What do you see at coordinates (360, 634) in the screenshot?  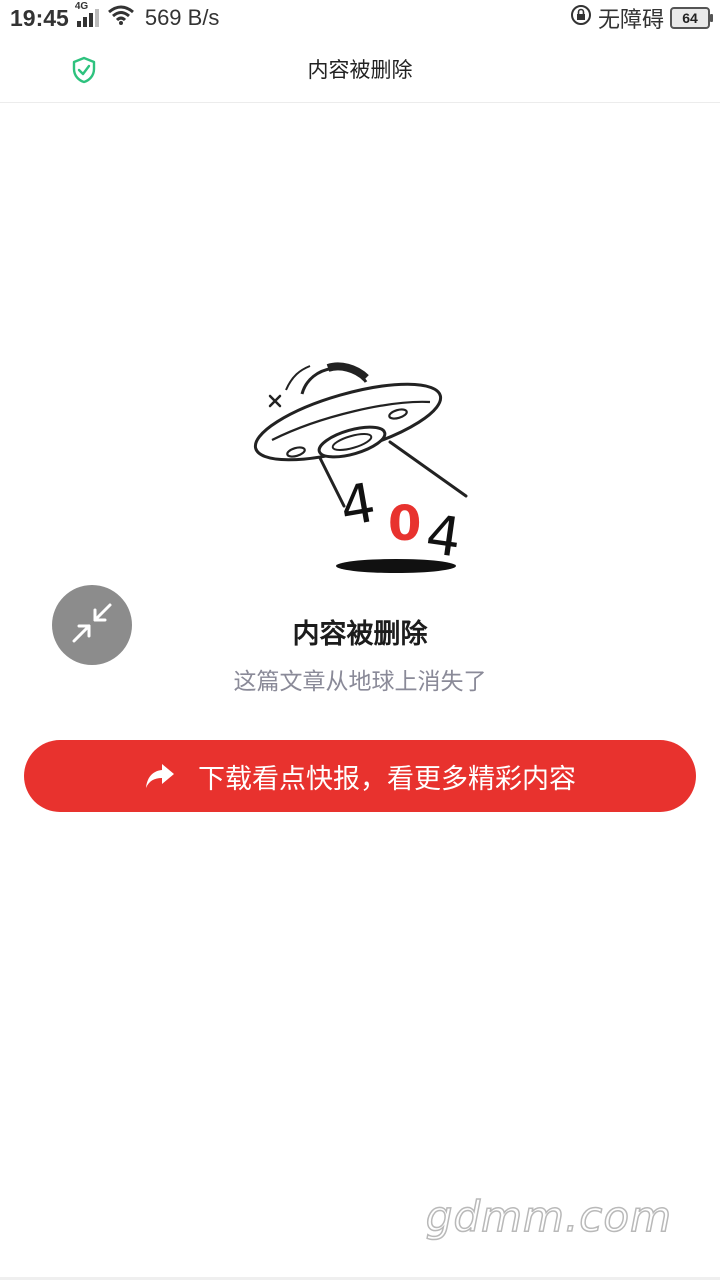 I see `error-title: 内容被删除` at bounding box center [360, 634].